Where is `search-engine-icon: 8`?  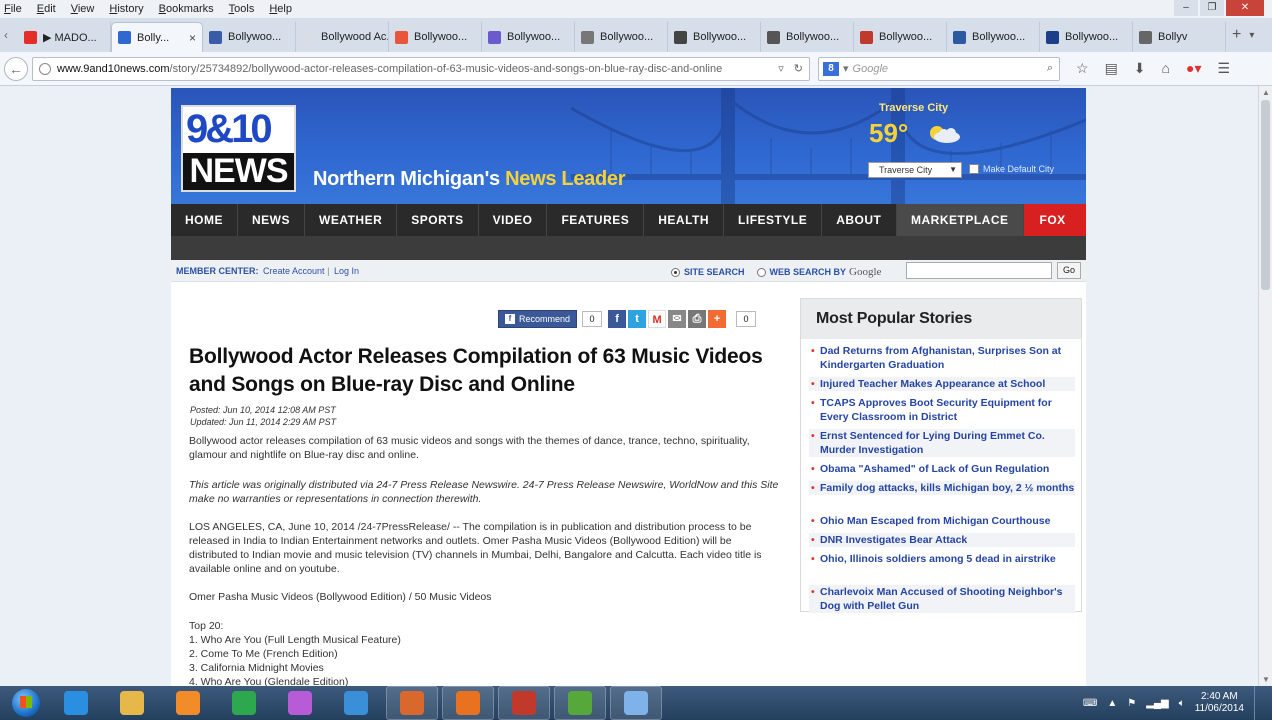
search-engine-icon: 8 is located at coordinates (831, 68).